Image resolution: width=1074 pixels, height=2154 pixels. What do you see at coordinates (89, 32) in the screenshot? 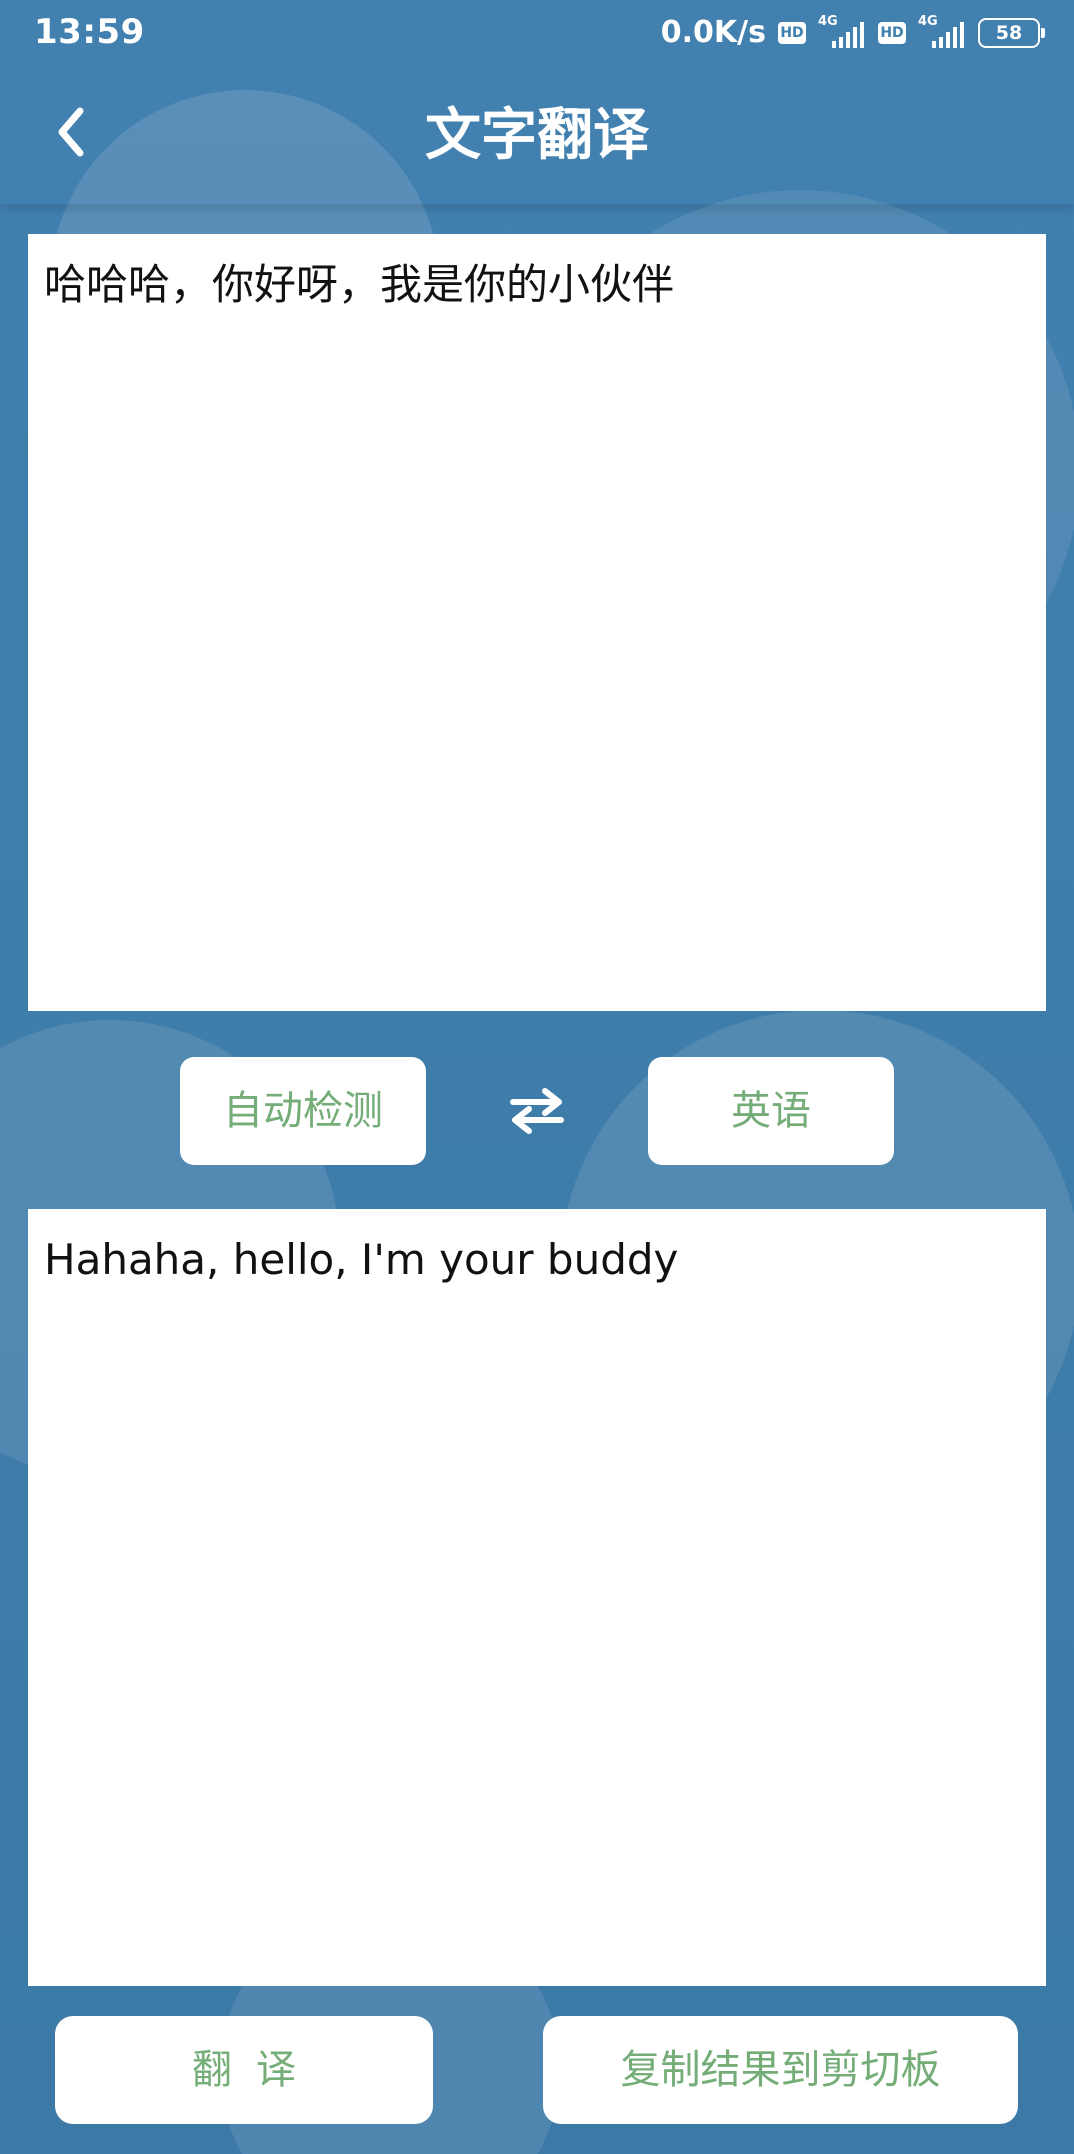
I see `status-time: 13:59` at bounding box center [89, 32].